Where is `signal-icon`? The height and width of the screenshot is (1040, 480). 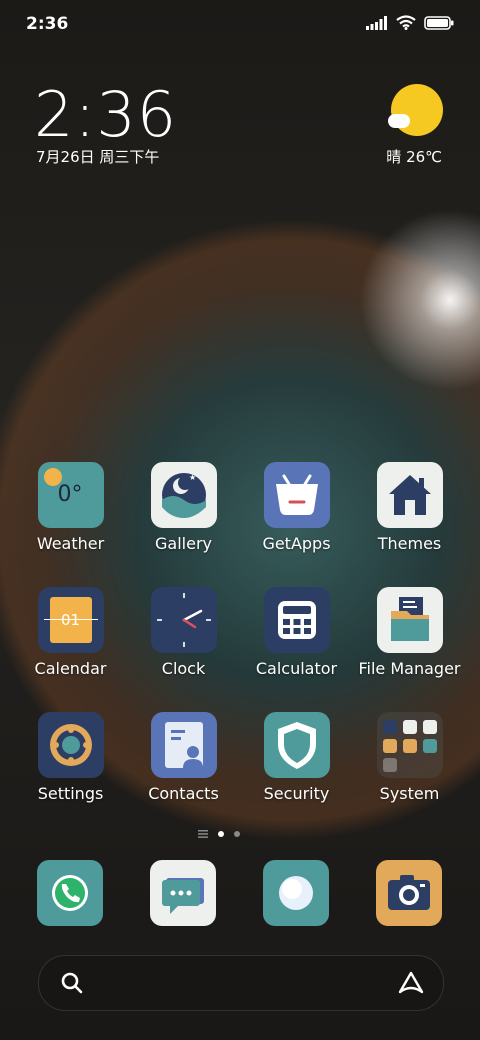
signal-icon is located at coordinates (376, 22).